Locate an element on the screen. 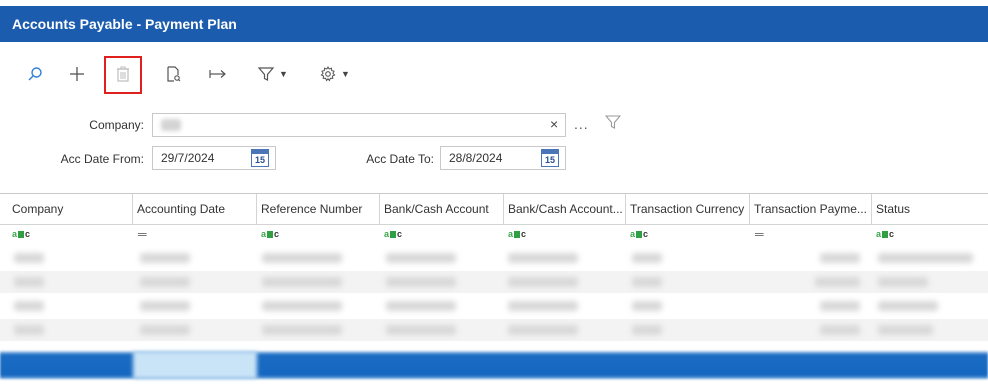 This screenshot has height=388, width=988. acc-date-to-value: 28/8/2024 is located at coordinates (476, 158).